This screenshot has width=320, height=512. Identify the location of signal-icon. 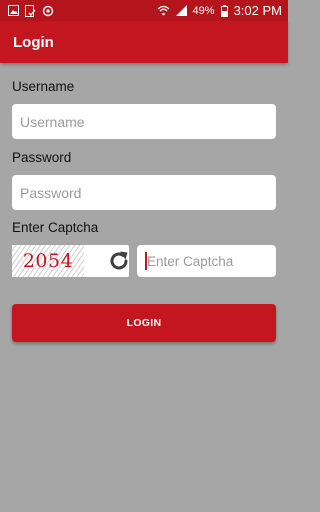
(181, 10).